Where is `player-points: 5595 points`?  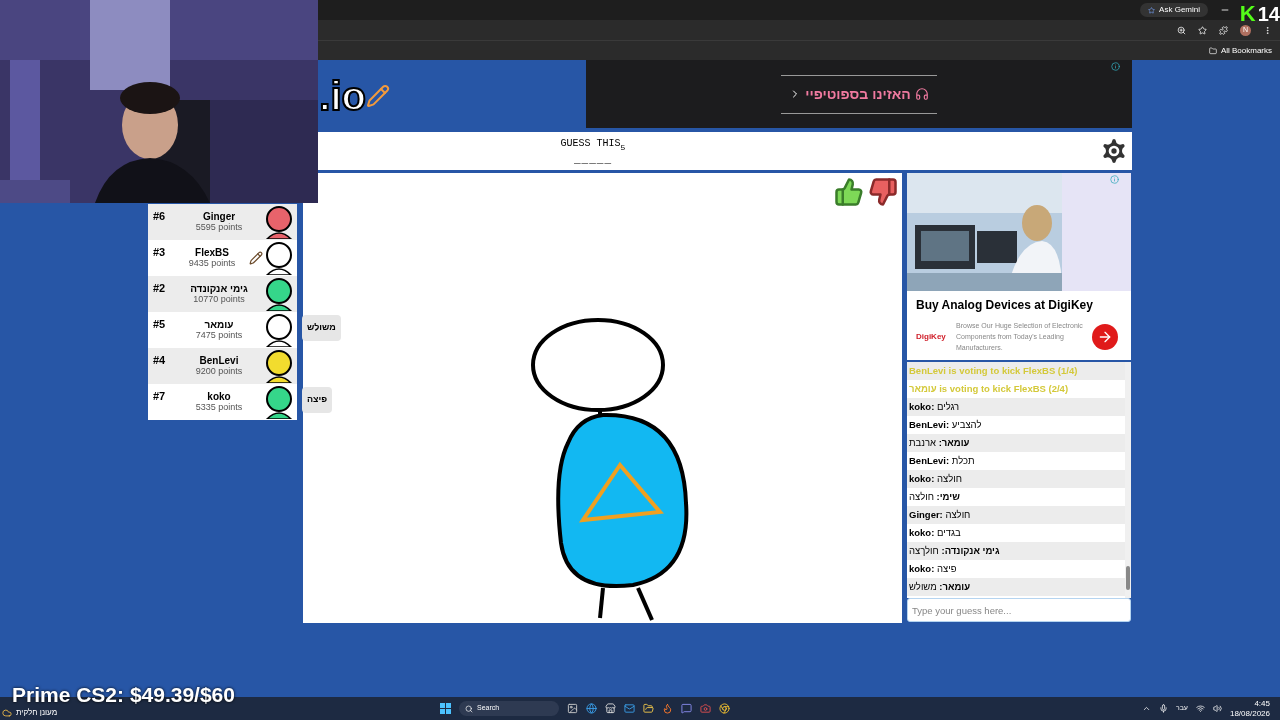 player-points: 5595 points is located at coordinates (219, 227).